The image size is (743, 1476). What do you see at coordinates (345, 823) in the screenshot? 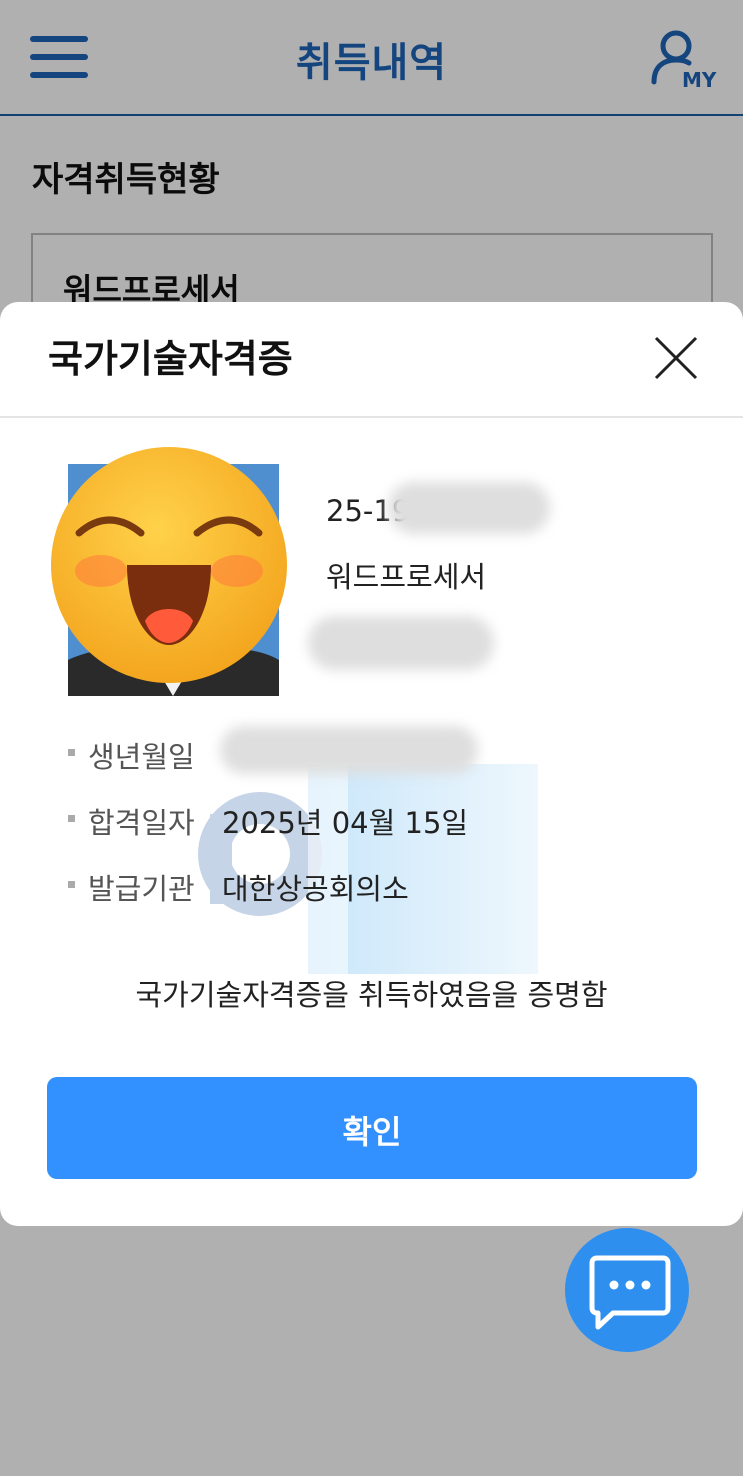
I see `field-value: 2025년 04월 15일` at bounding box center [345, 823].